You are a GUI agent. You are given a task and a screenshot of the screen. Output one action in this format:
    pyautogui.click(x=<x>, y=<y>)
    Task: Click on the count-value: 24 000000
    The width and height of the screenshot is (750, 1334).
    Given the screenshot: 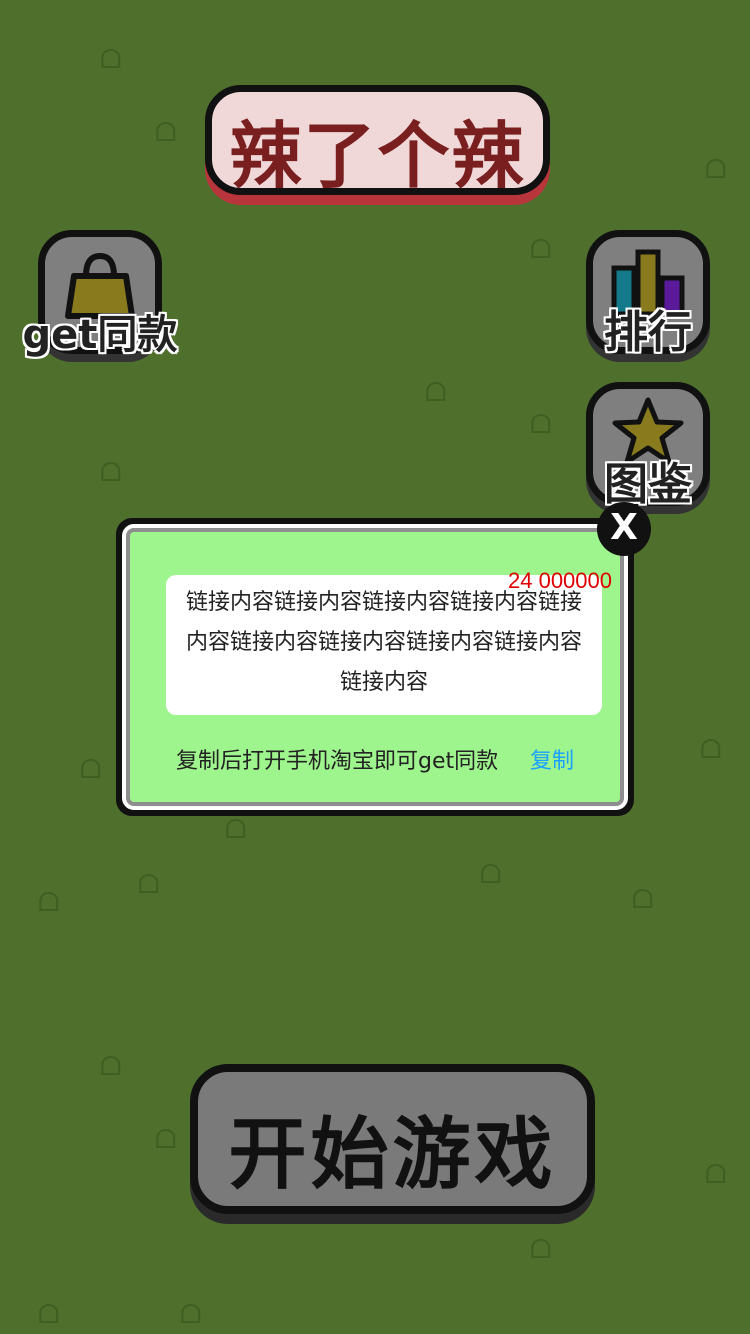 What is the action you would take?
    pyautogui.click(x=560, y=580)
    